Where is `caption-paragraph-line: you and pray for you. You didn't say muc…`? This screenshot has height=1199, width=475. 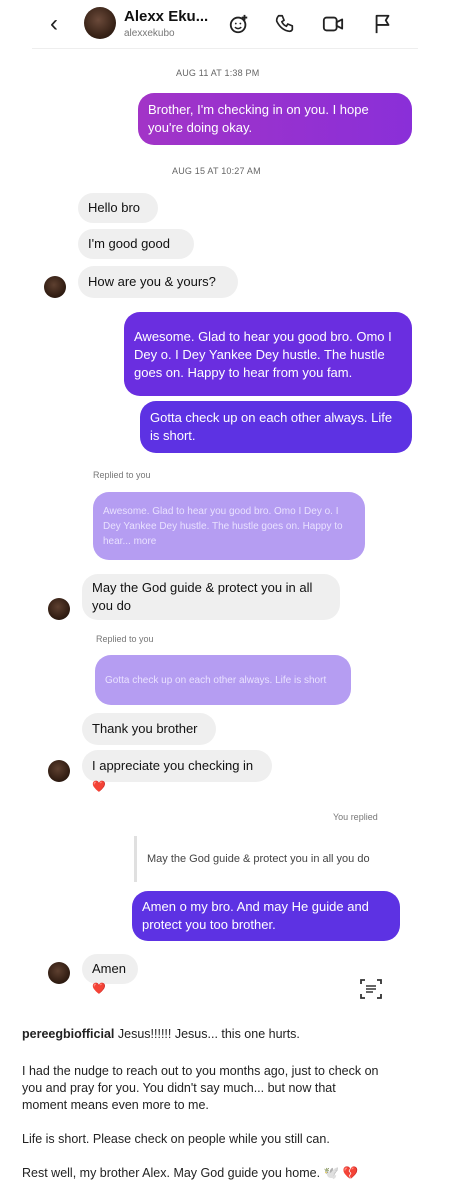 caption-paragraph-line: you and pray for you. You didn't say muc… is located at coordinates (179, 1088).